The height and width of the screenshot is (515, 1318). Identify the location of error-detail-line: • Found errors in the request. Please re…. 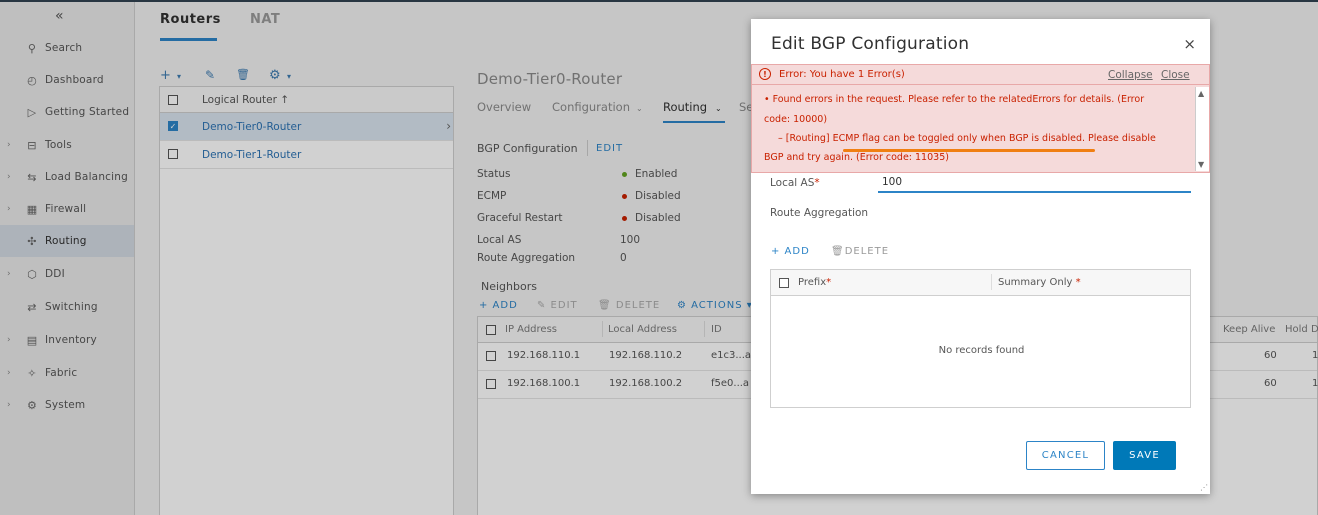
(954, 99).